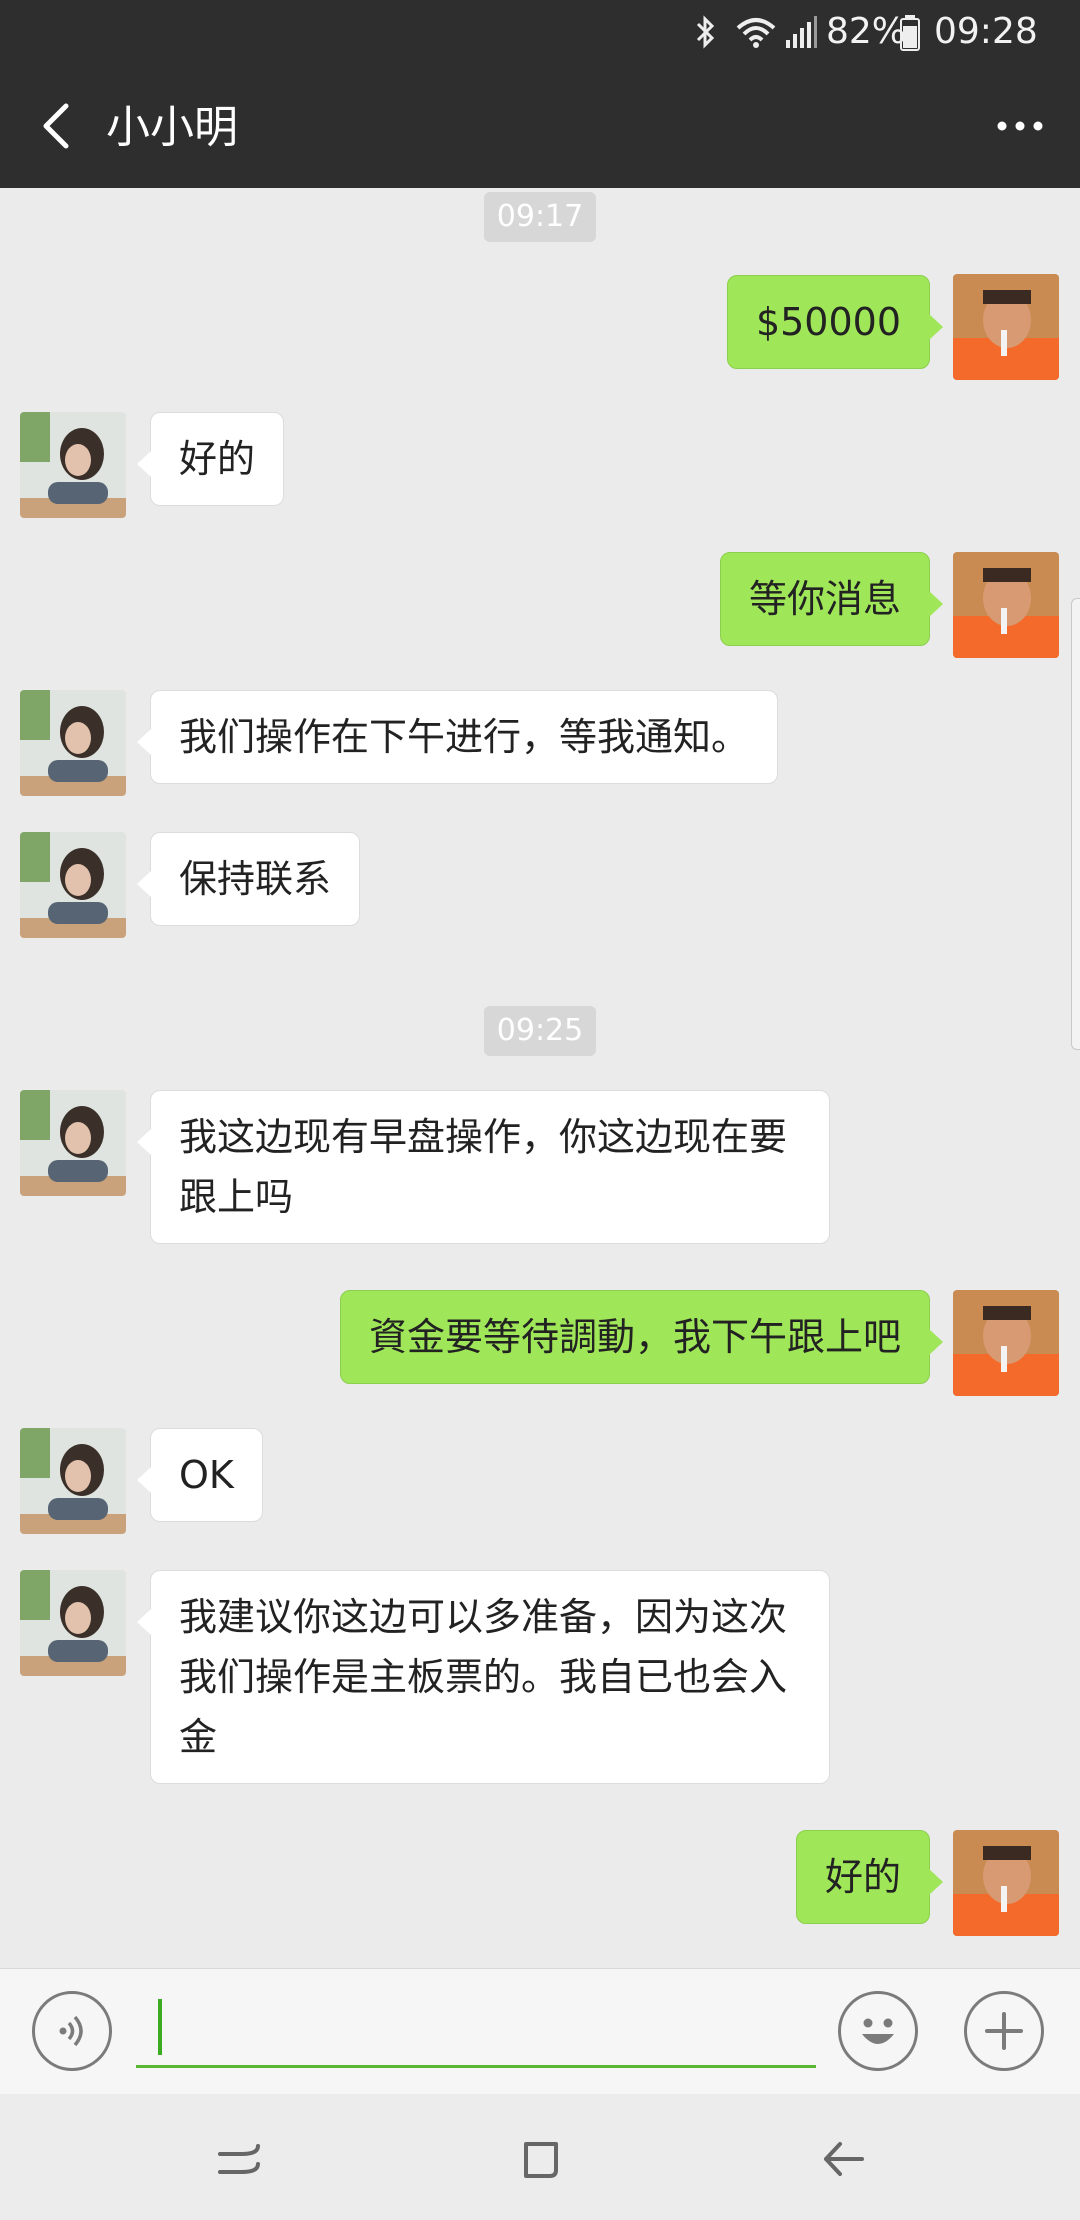 This screenshot has height=2220, width=1080. What do you see at coordinates (705, 32) in the screenshot?
I see `bluetooth-icon` at bounding box center [705, 32].